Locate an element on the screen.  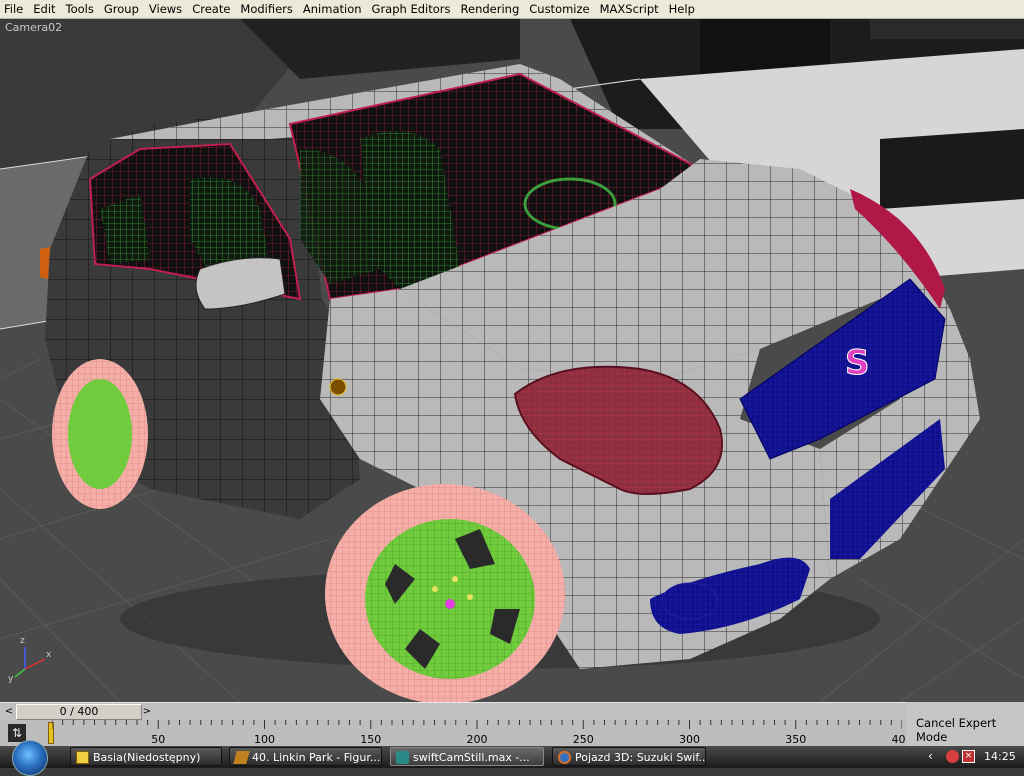
track-tick-label: 100 is located at coordinates (264, 739).